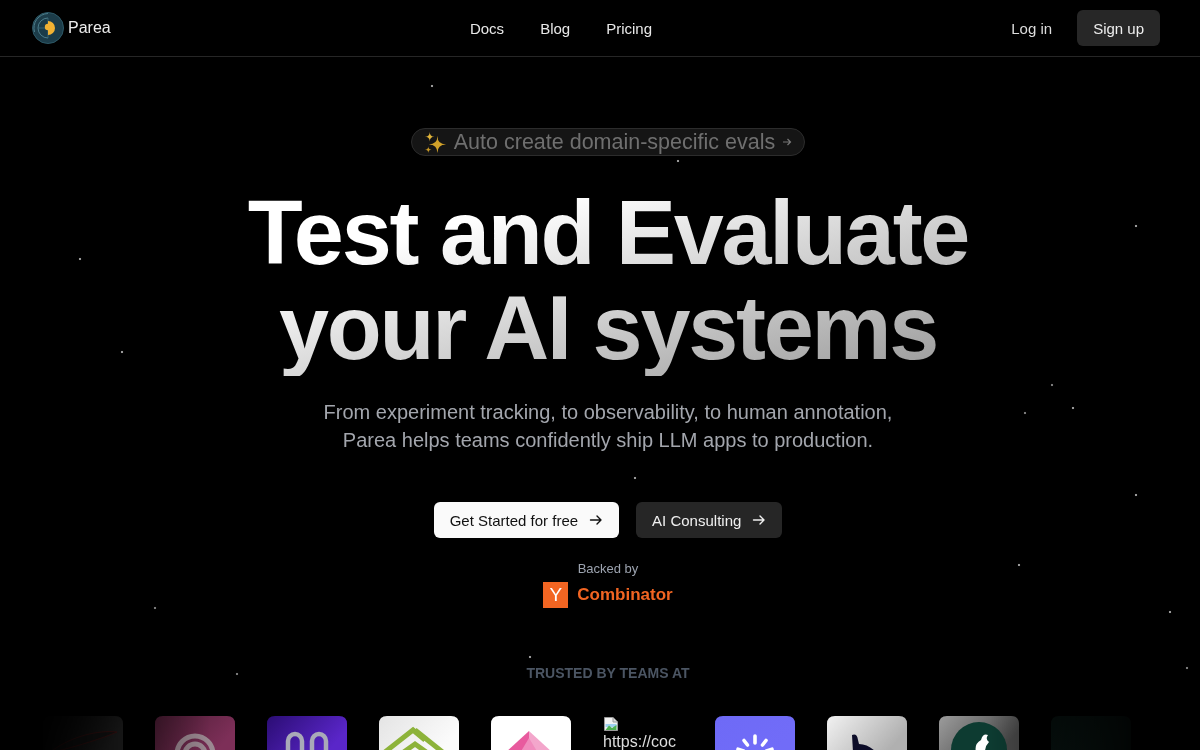 Image resolution: width=1200 pixels, height=750 pixels. I want to click on hero-description: From experiment tracking, to observability, to human annotation, Parea helps teams confidently ship LLM apps to production., so click(608, 426).